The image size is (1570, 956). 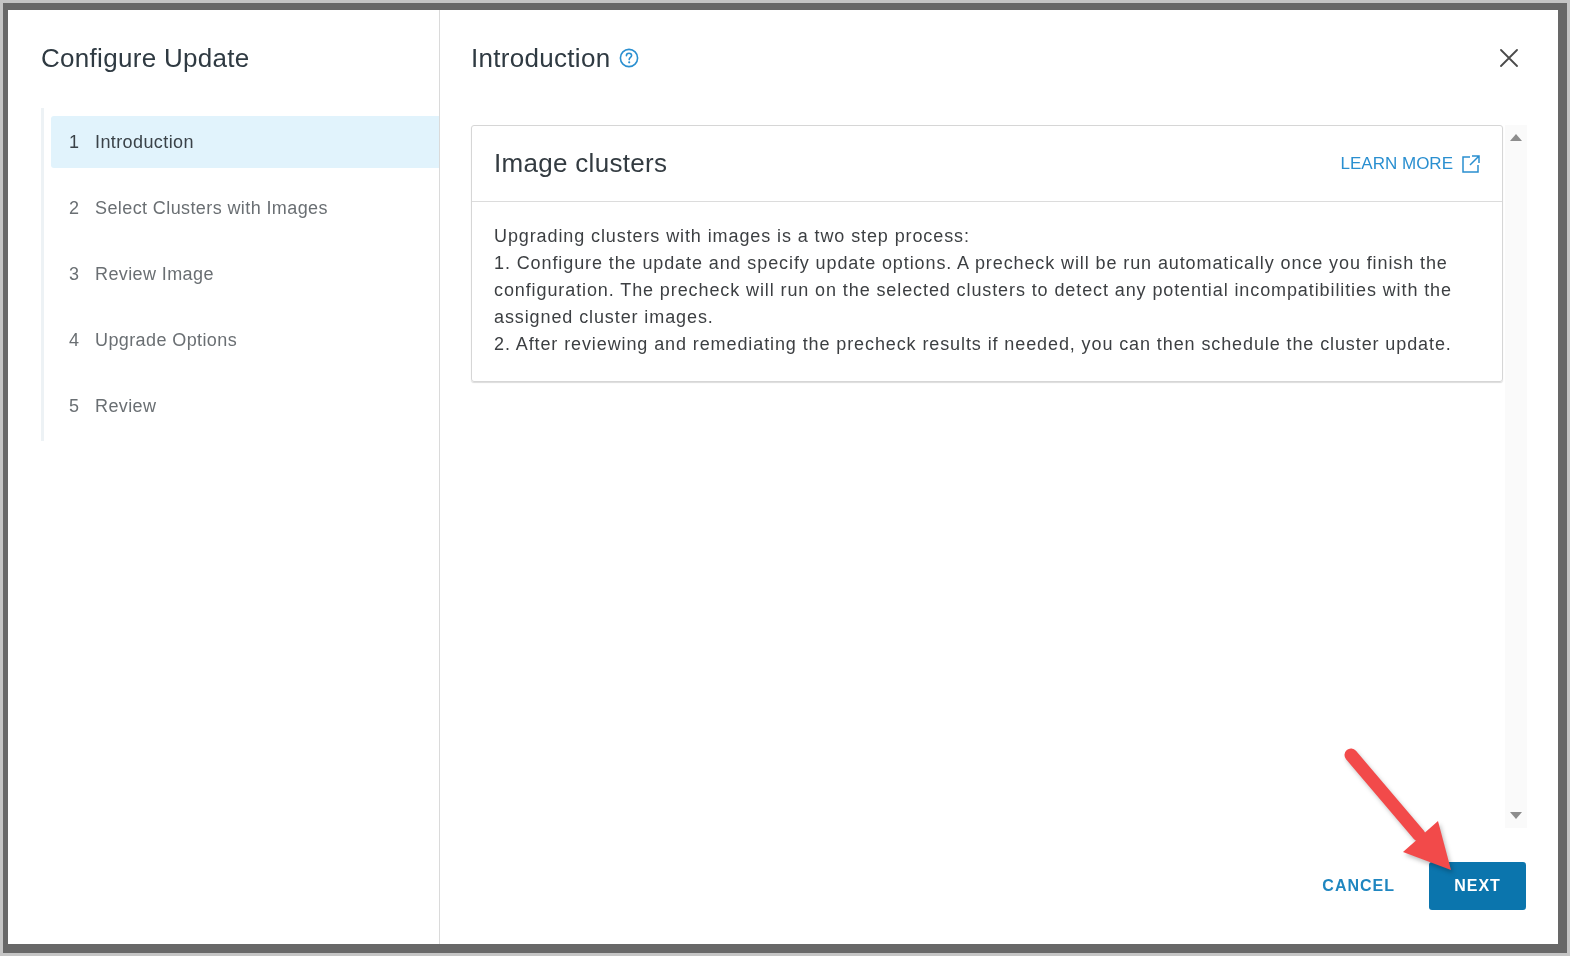 What do you see at coordinates (541, 58) in the screenshot?
I see `page-title: Introduction` at bounding box center [541, 58].